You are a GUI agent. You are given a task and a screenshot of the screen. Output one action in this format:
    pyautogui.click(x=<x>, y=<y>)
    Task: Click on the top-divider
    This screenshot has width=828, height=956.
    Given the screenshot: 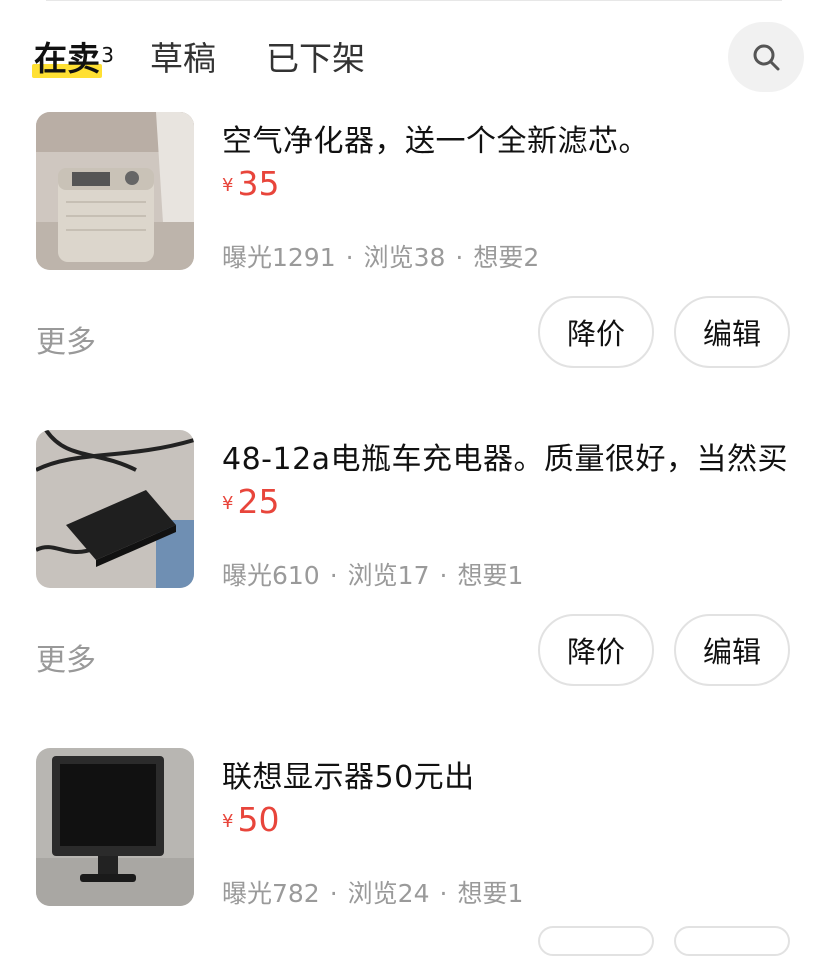 What is the action you would take?
    pyautogui.click(x=414, y=0)
    